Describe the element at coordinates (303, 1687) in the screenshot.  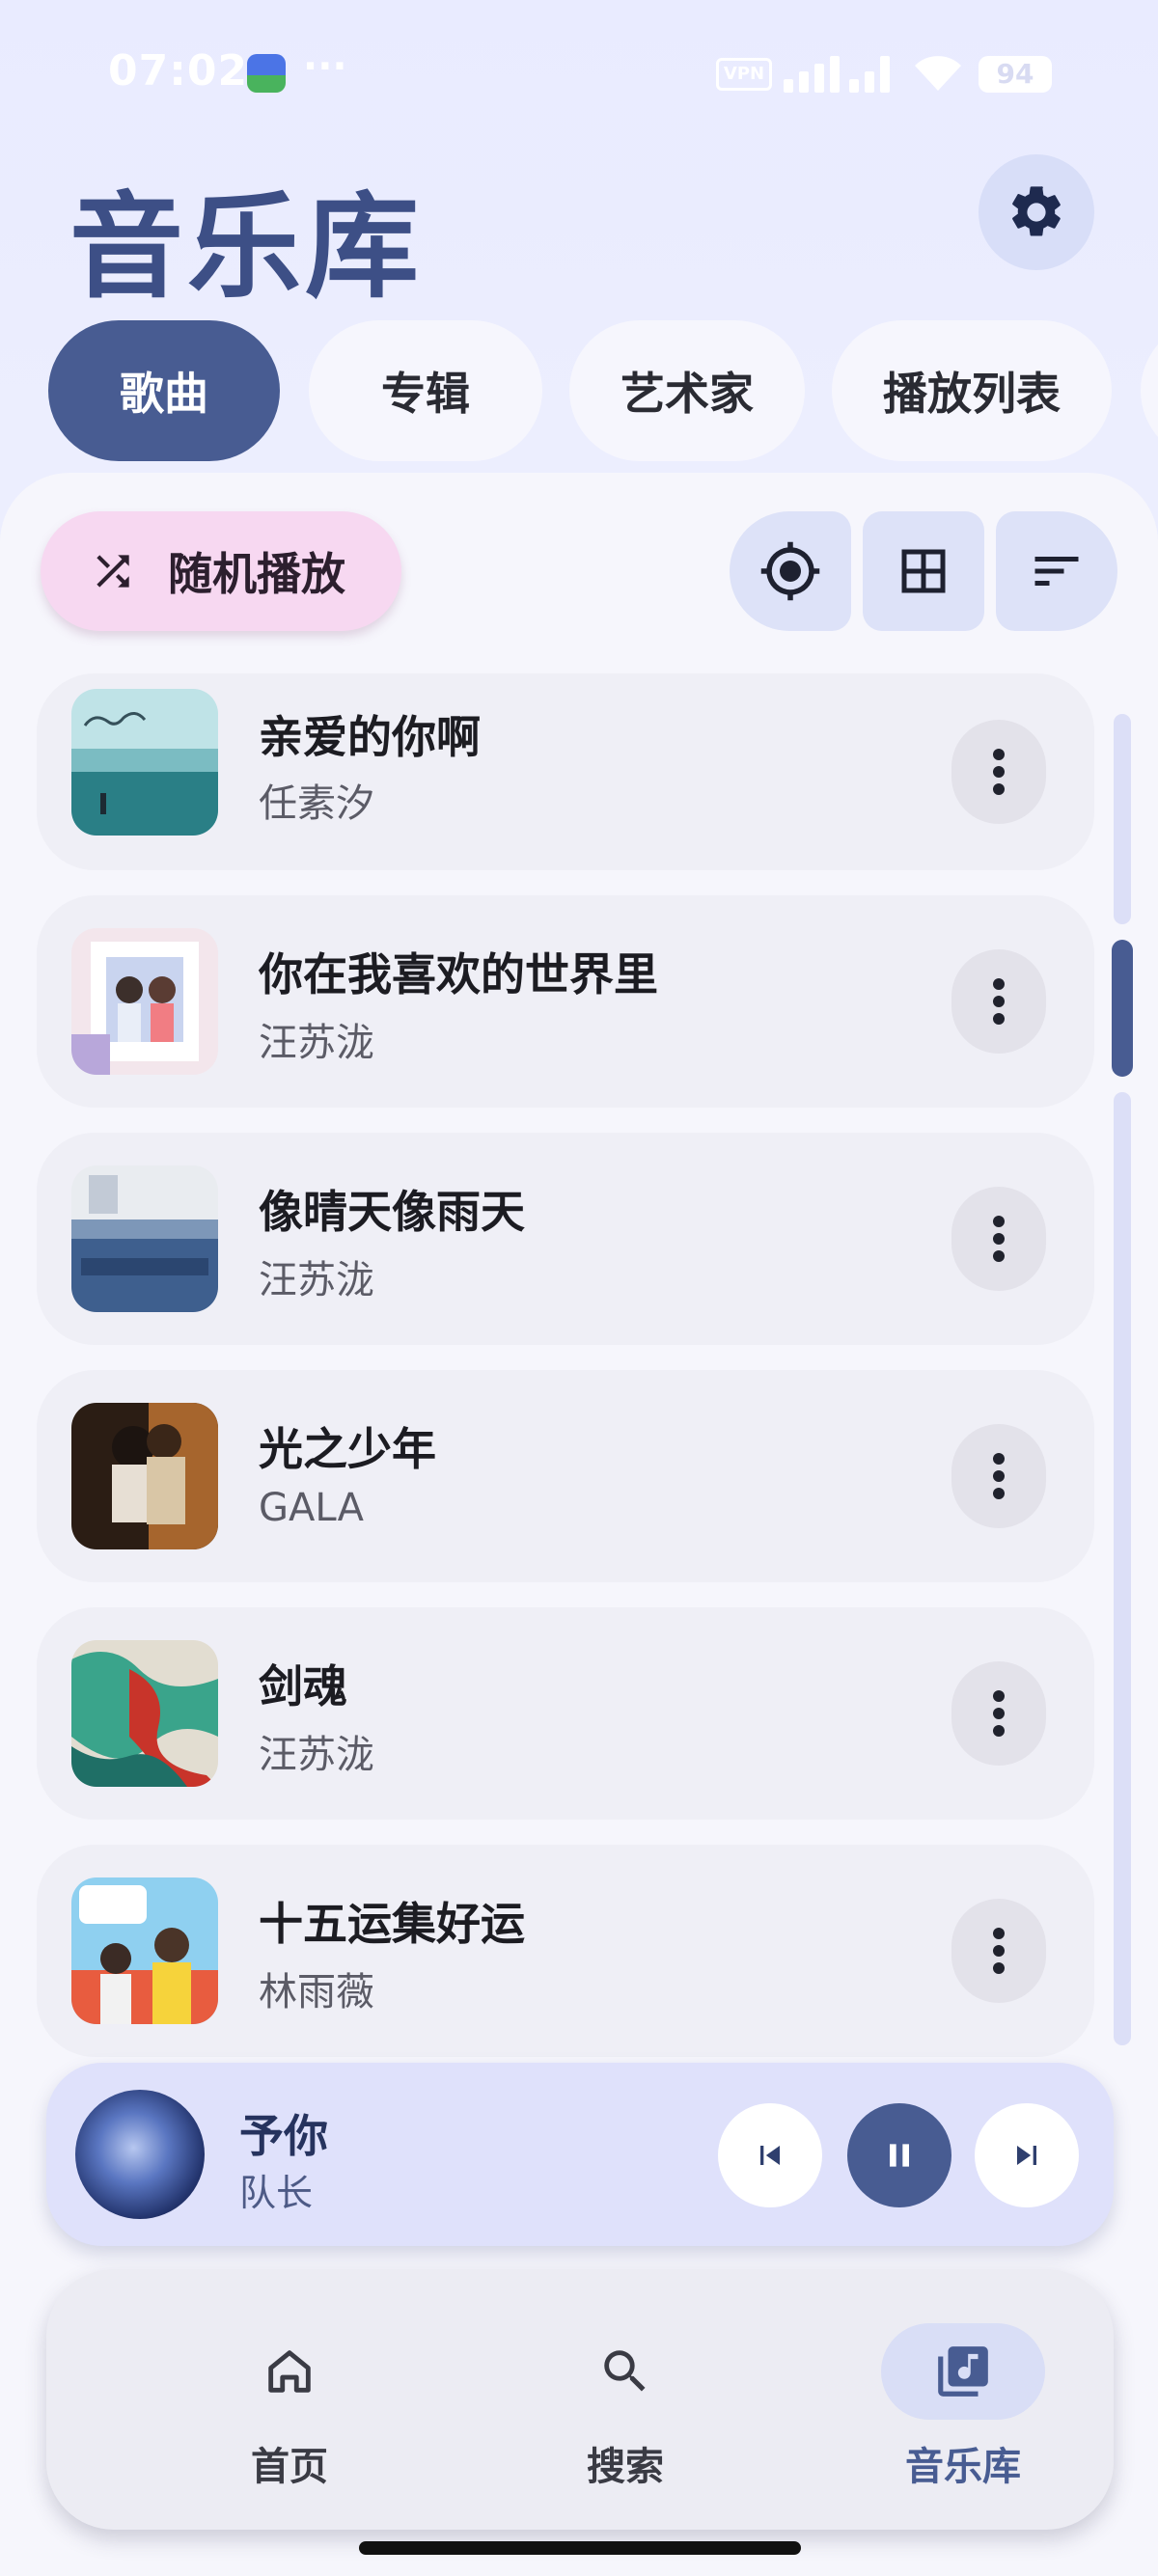
I see `song-title: 剑魂` at that location.